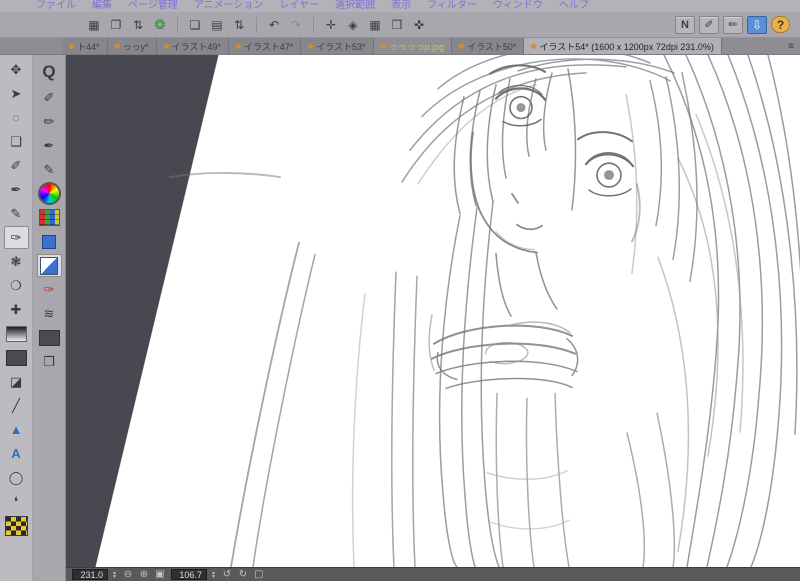 The height and width of the screenshot is (581, 800). I want to click on pen-tool: ✒, so click(16, 189).